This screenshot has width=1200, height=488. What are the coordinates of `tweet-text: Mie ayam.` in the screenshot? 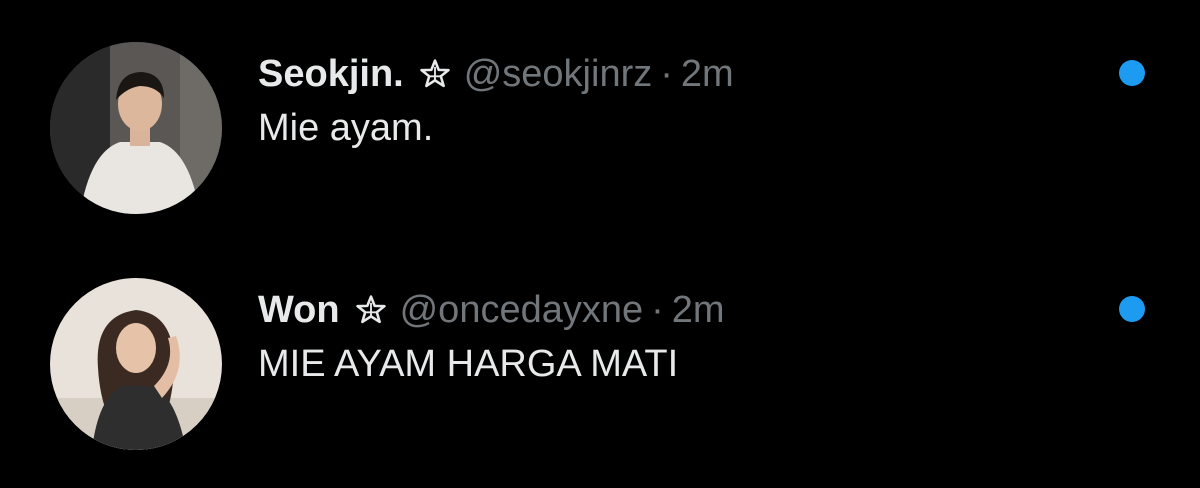 It's located at (346, 128).